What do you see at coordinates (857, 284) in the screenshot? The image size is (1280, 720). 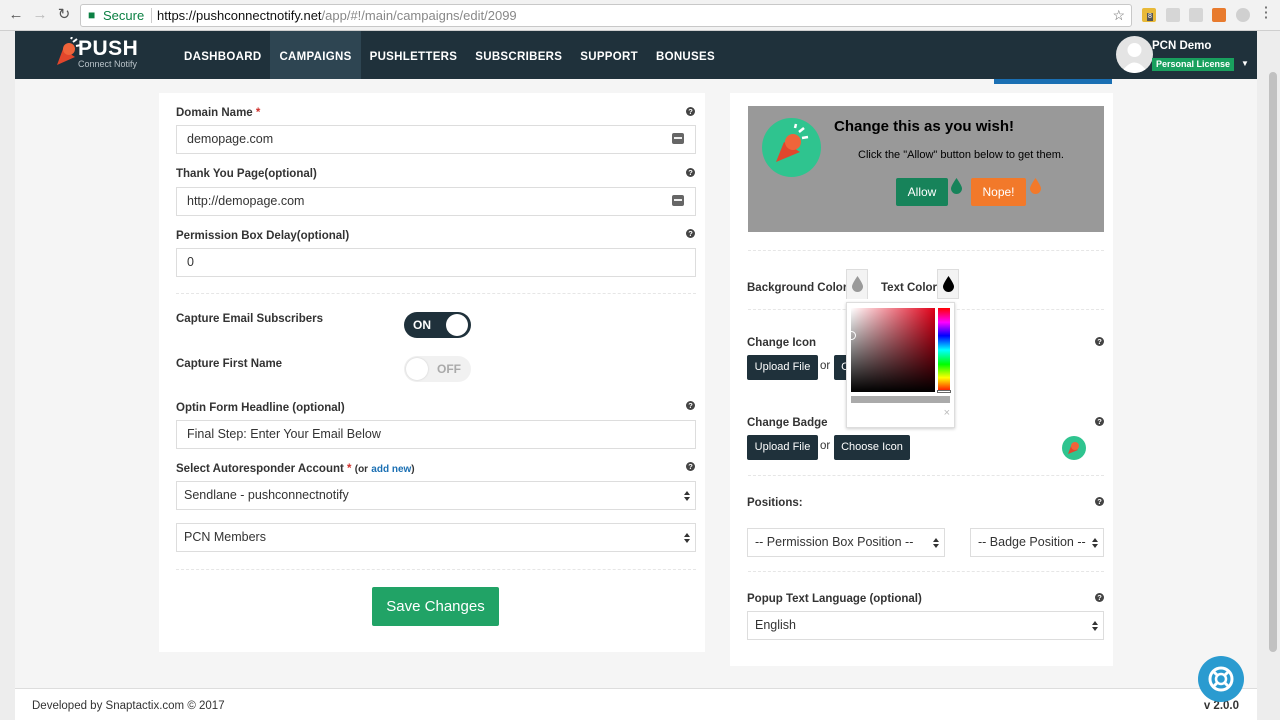 I see `bg-color-swatch` at bounding box center [857, 284].